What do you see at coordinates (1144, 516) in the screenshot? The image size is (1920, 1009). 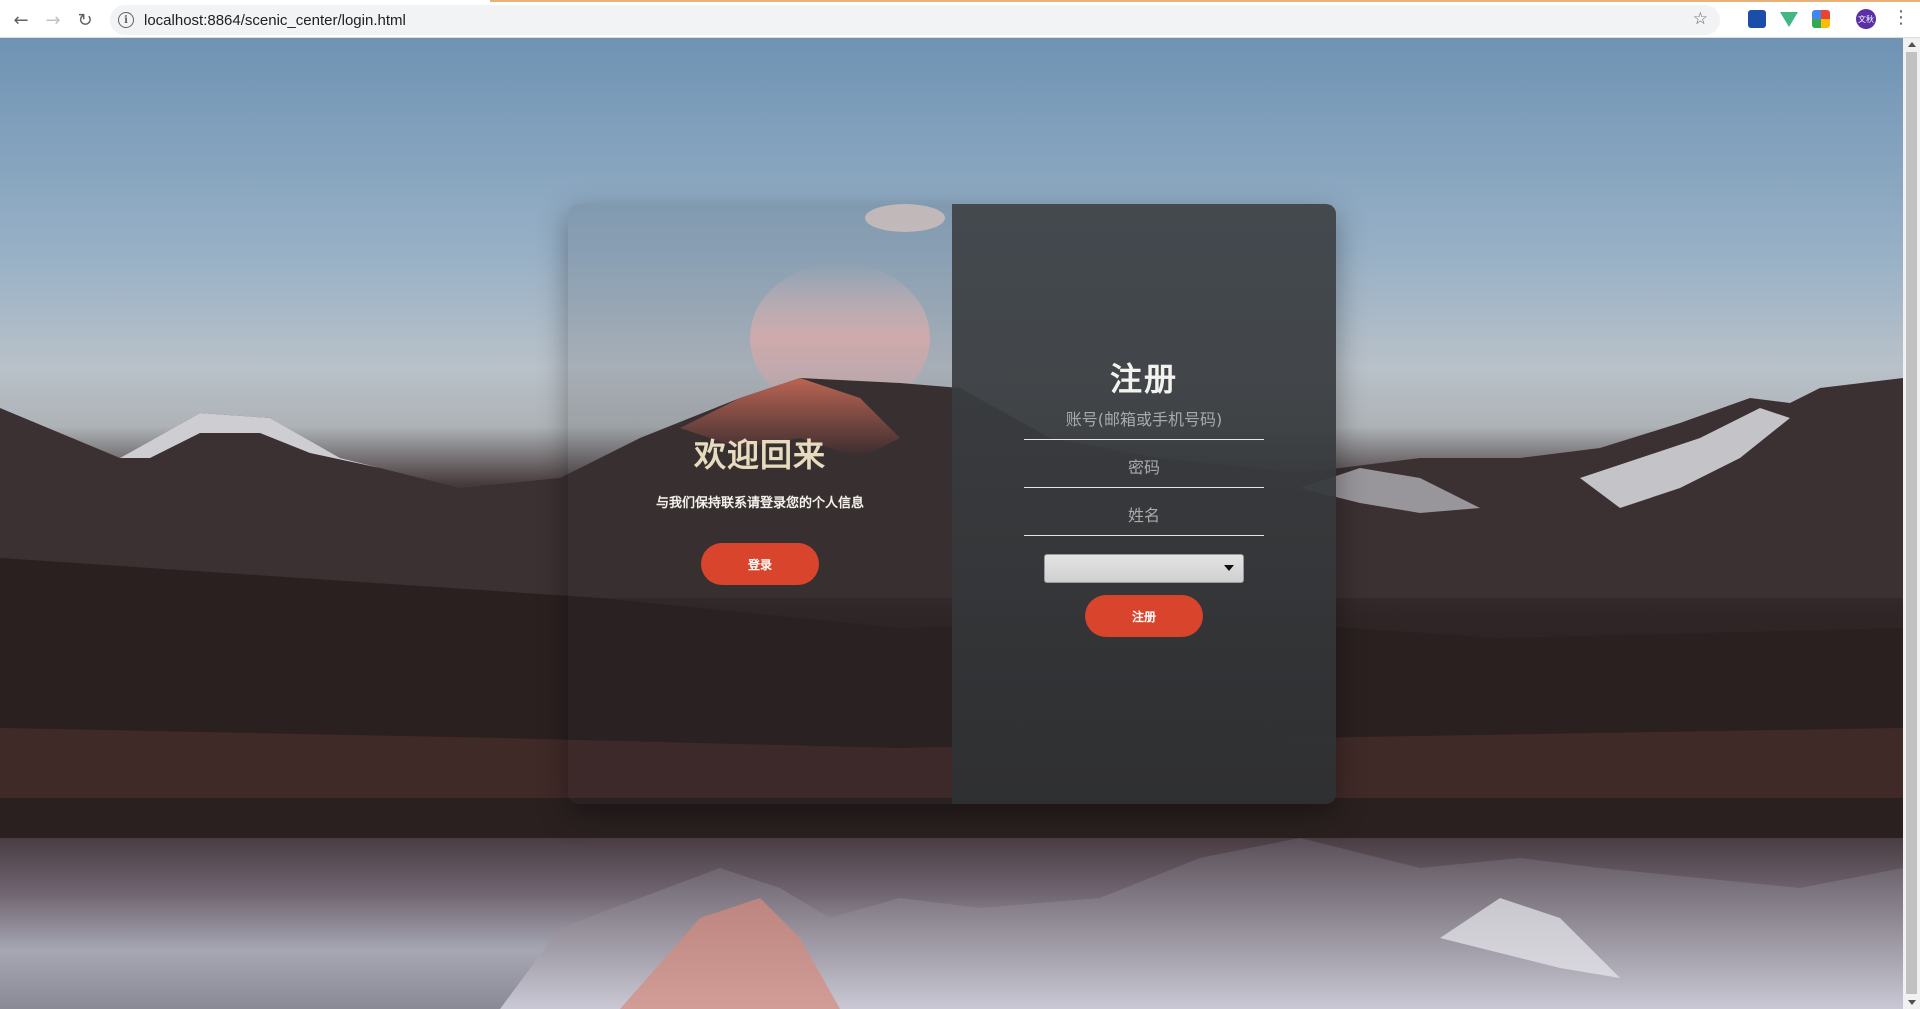 I see `name-input` at bounding box center [1144, 516].